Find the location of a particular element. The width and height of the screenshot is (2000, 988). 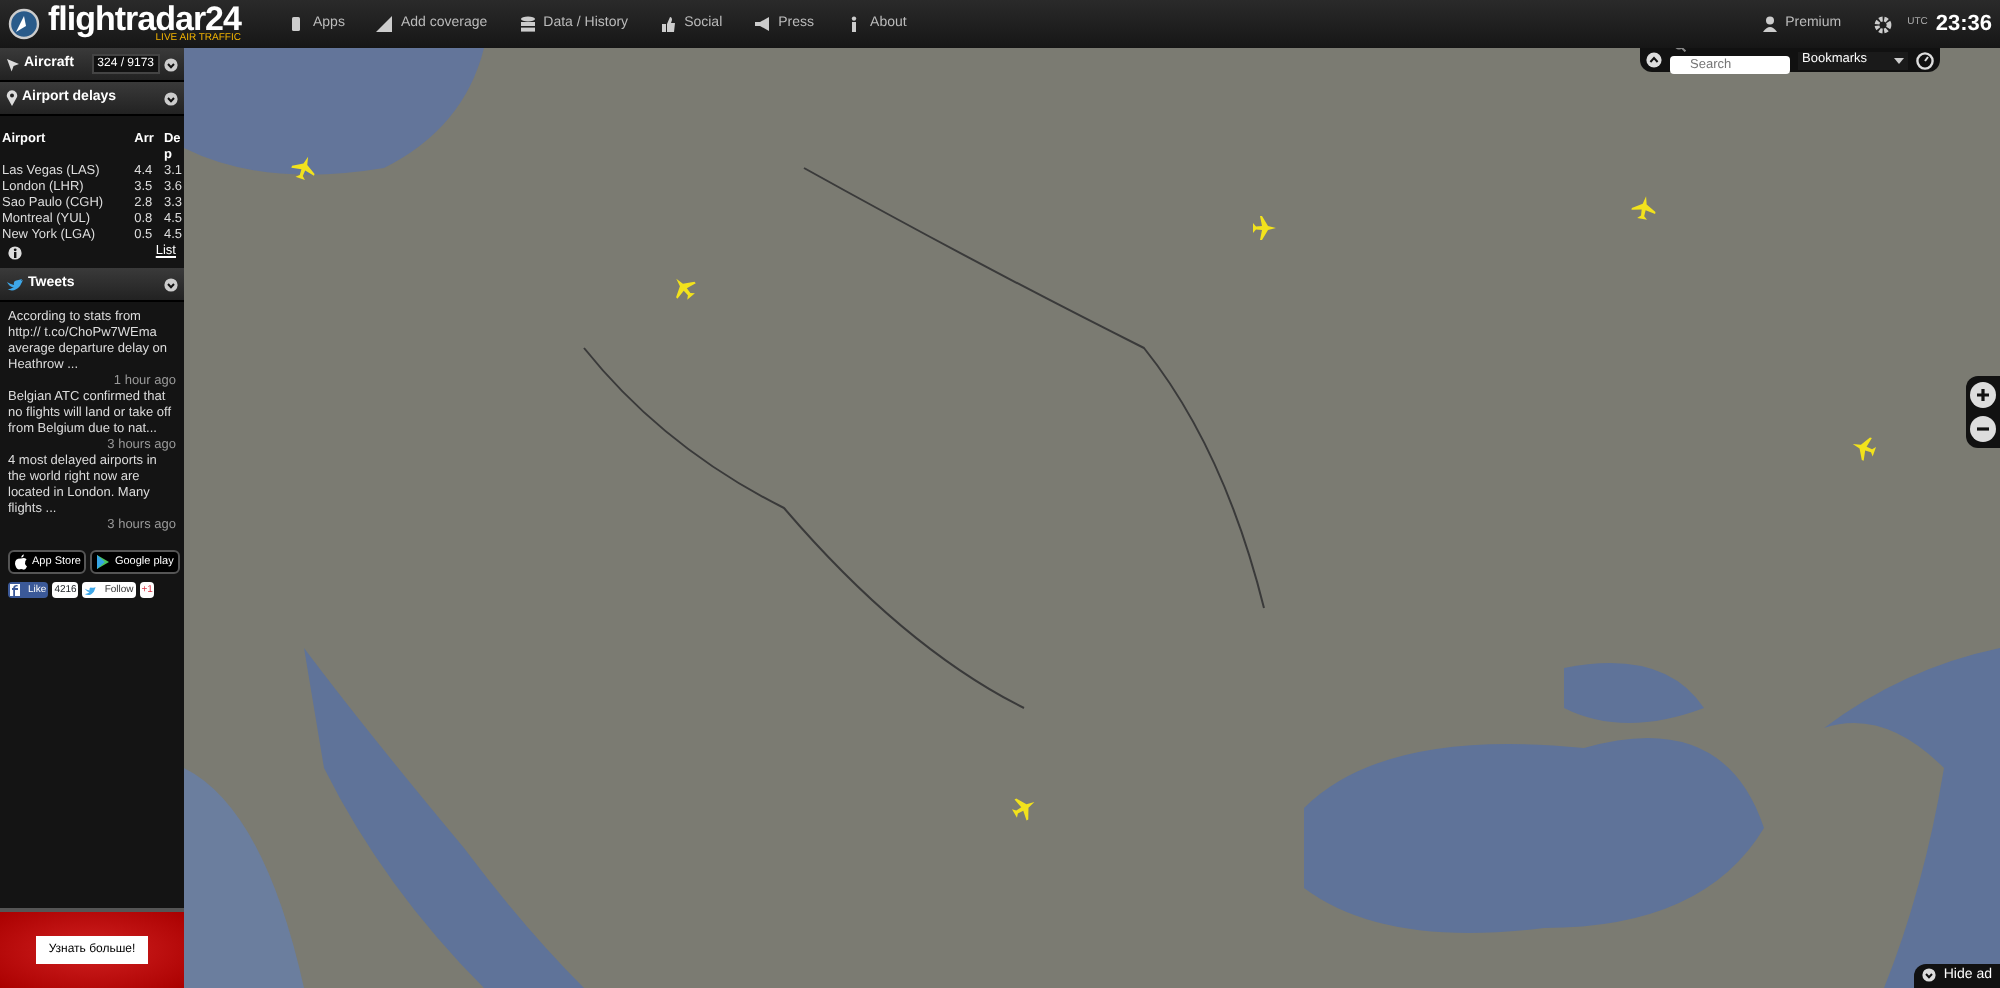

user-icon is located at coordinates (1769, 24).